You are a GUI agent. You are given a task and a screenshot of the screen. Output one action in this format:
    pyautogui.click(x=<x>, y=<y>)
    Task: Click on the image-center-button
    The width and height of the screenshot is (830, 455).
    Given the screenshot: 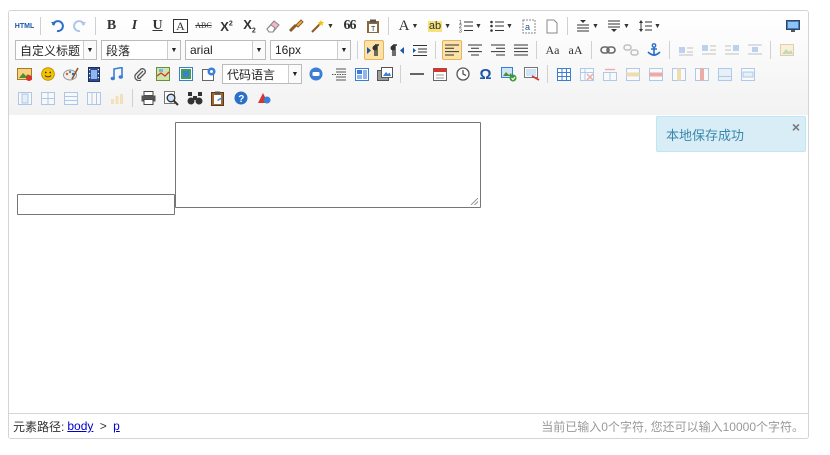 What is the action you would take?
    pyautogui.click(x=755, y=50)
    